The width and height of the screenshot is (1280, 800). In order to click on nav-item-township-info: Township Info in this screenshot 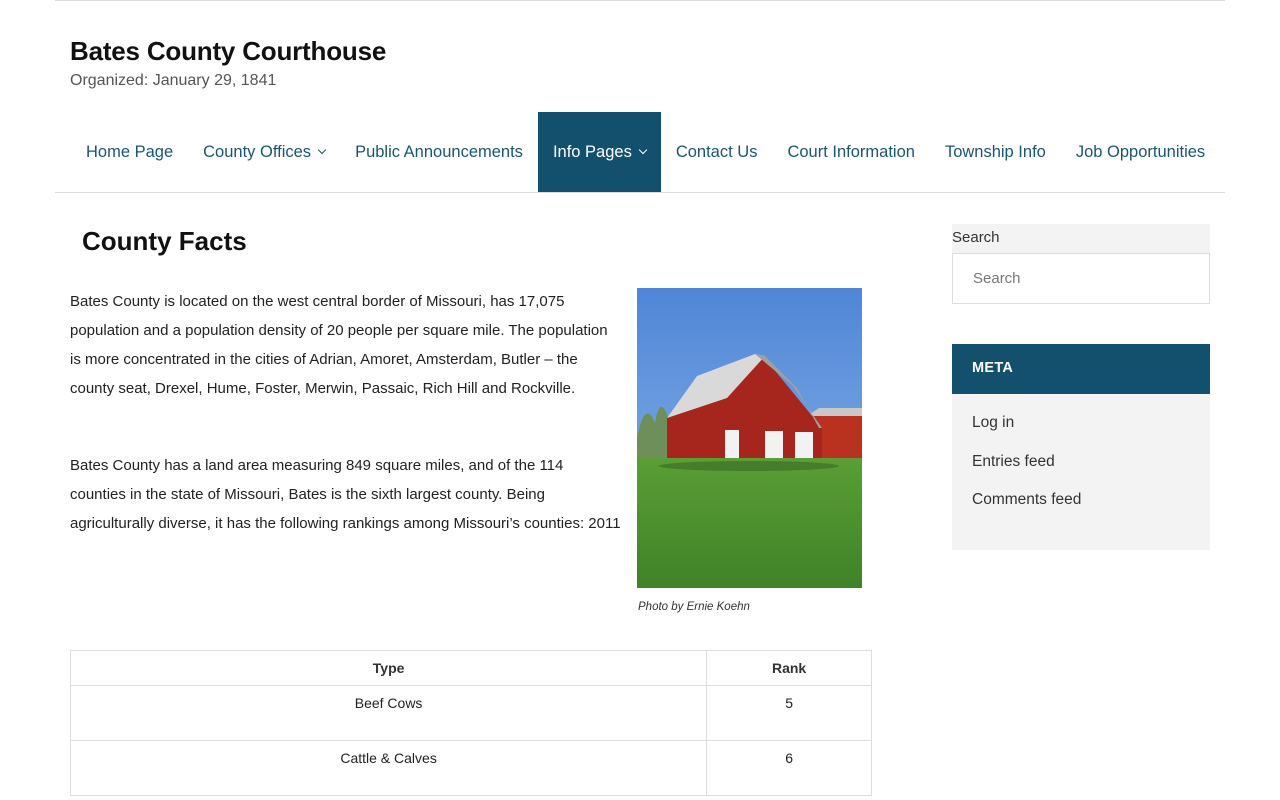, I will do `click(995, 152)`.